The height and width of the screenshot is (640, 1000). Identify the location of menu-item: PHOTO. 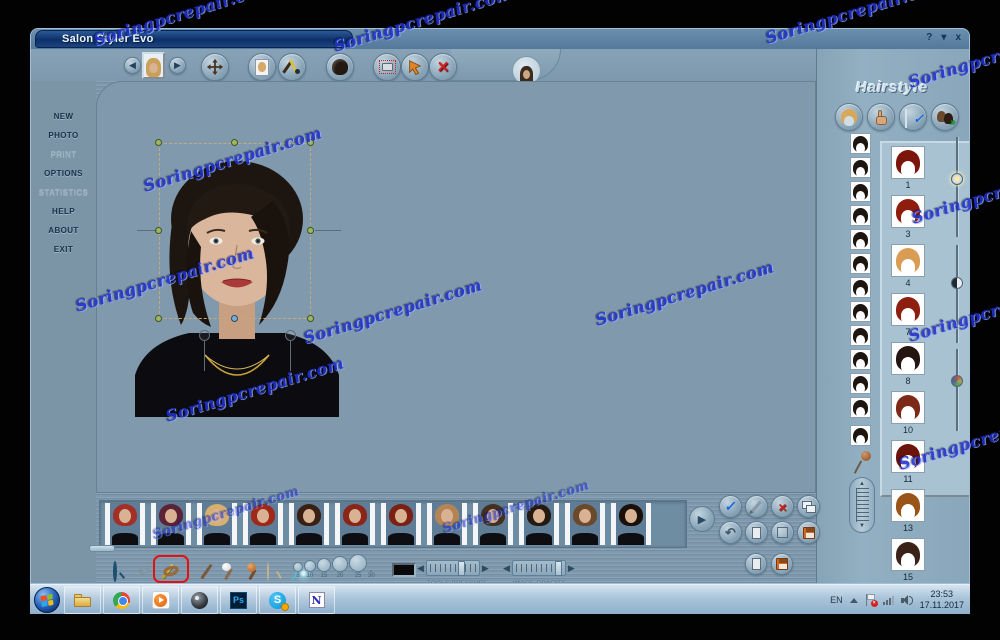
(63, 135).